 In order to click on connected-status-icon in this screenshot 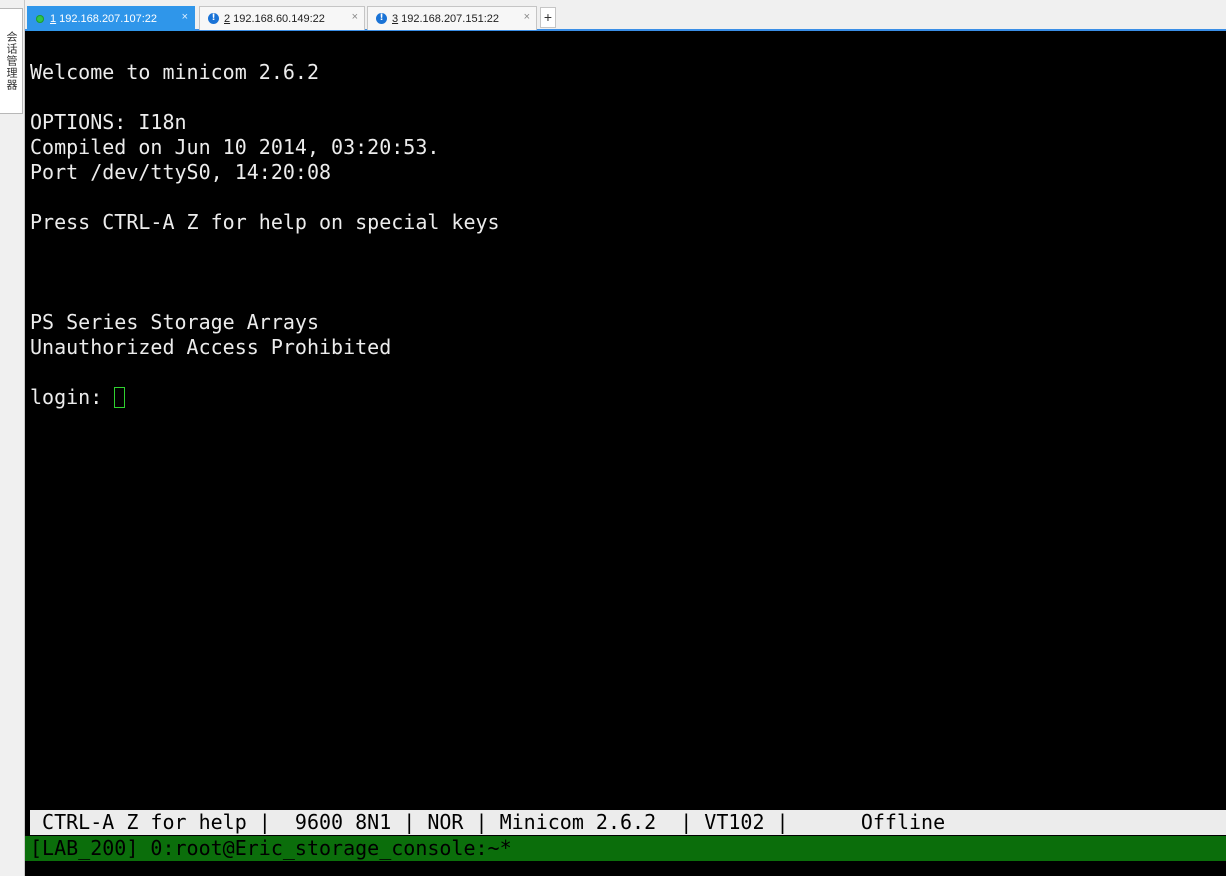, I will do `click(40, 19)`.